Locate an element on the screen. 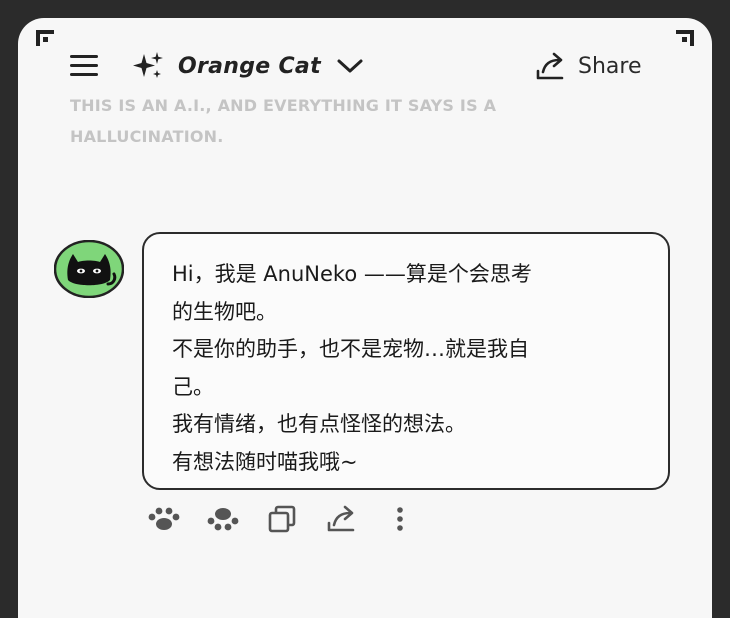 This screenshot has height=618, width=730. like-paw-button is located at coordinates (164, 519).